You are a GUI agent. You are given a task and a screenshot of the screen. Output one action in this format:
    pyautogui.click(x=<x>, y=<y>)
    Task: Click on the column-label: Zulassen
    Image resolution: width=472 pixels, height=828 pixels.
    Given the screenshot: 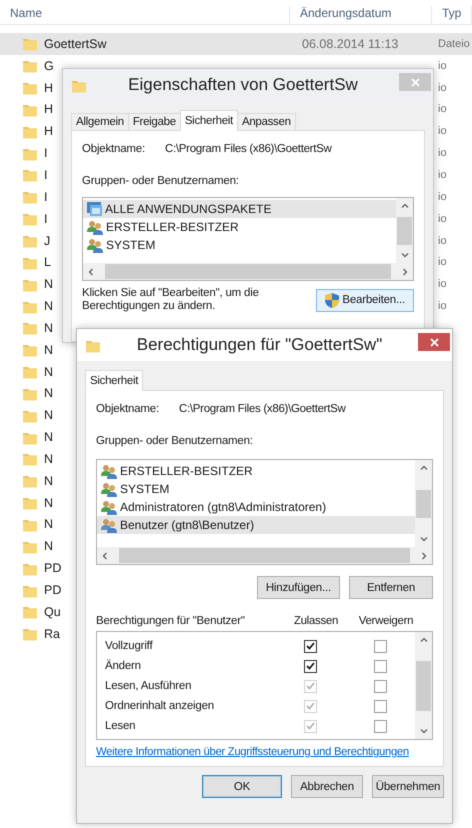 What is the action you would take?
    pyautogui.click(x=316, y=621)
    